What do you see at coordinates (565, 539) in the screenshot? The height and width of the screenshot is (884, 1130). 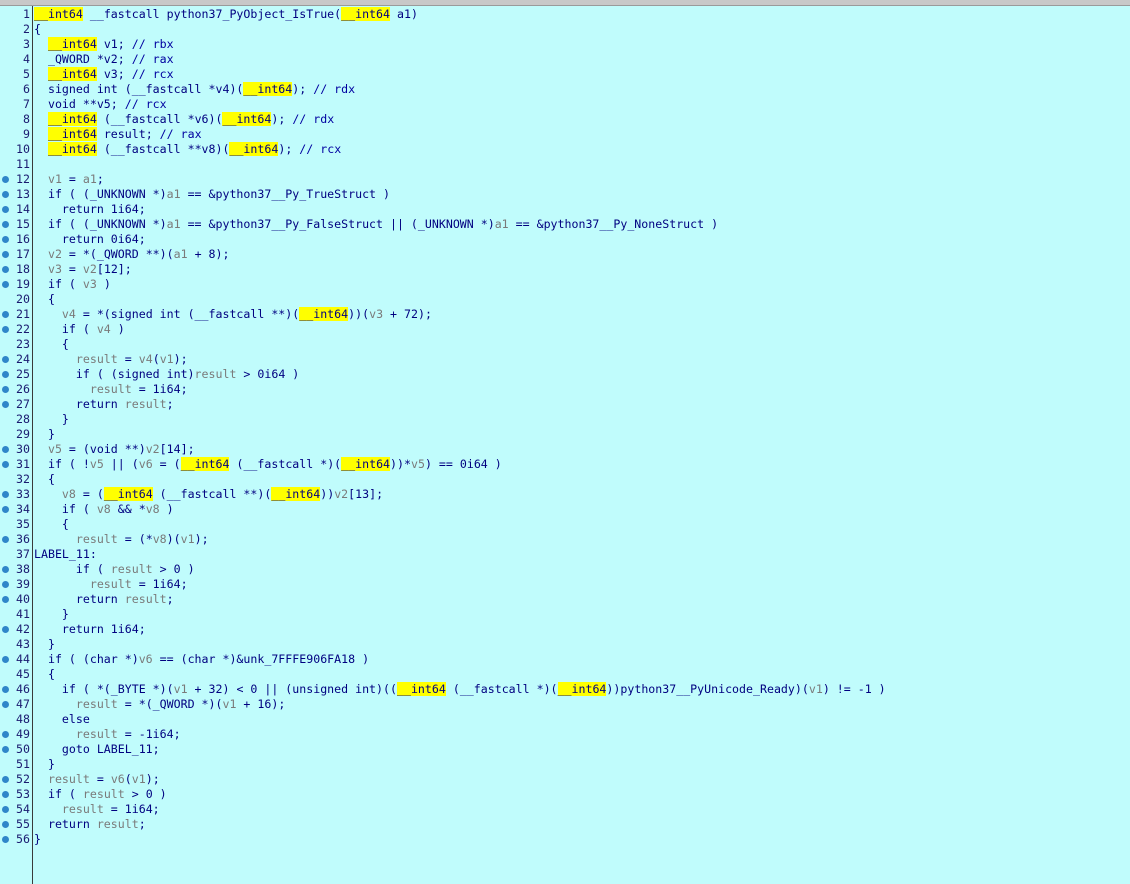 I see `code-line: 36 result = (*v8)(v1);` at bounding box center [565, 539].